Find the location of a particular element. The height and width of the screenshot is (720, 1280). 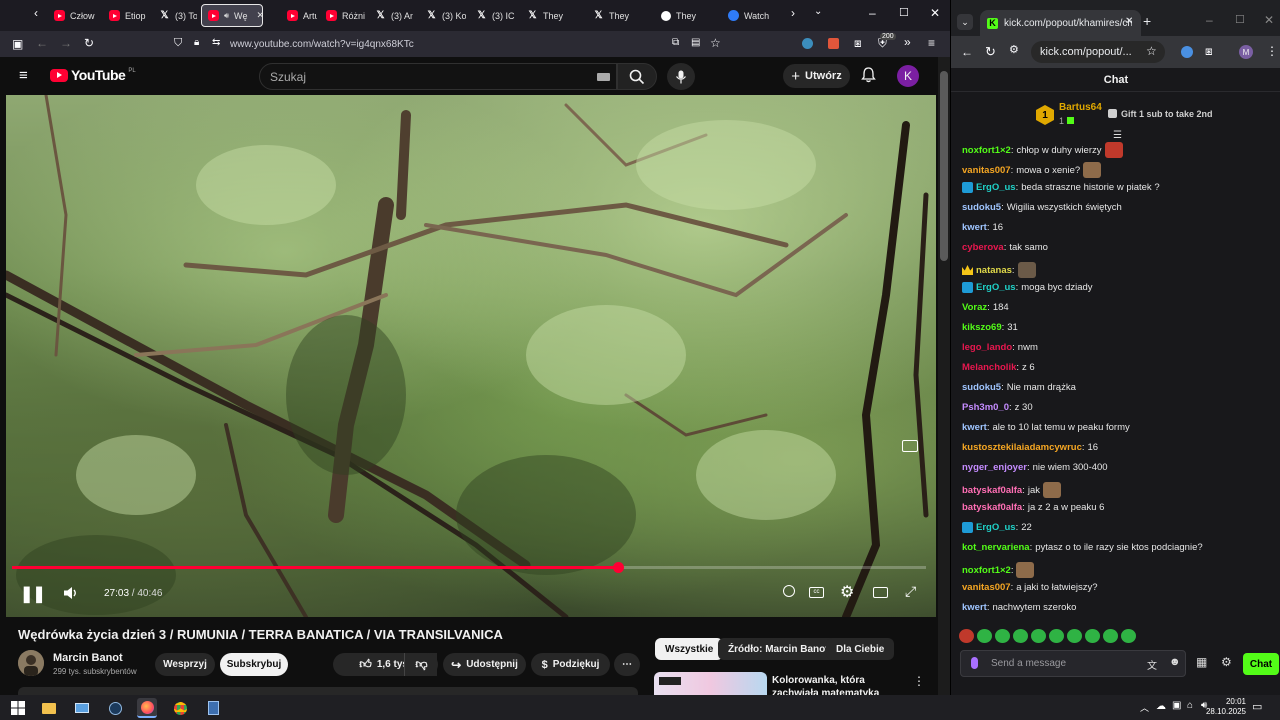

chat-username: Psh3m0_0 is located at coordinates (985, 407).